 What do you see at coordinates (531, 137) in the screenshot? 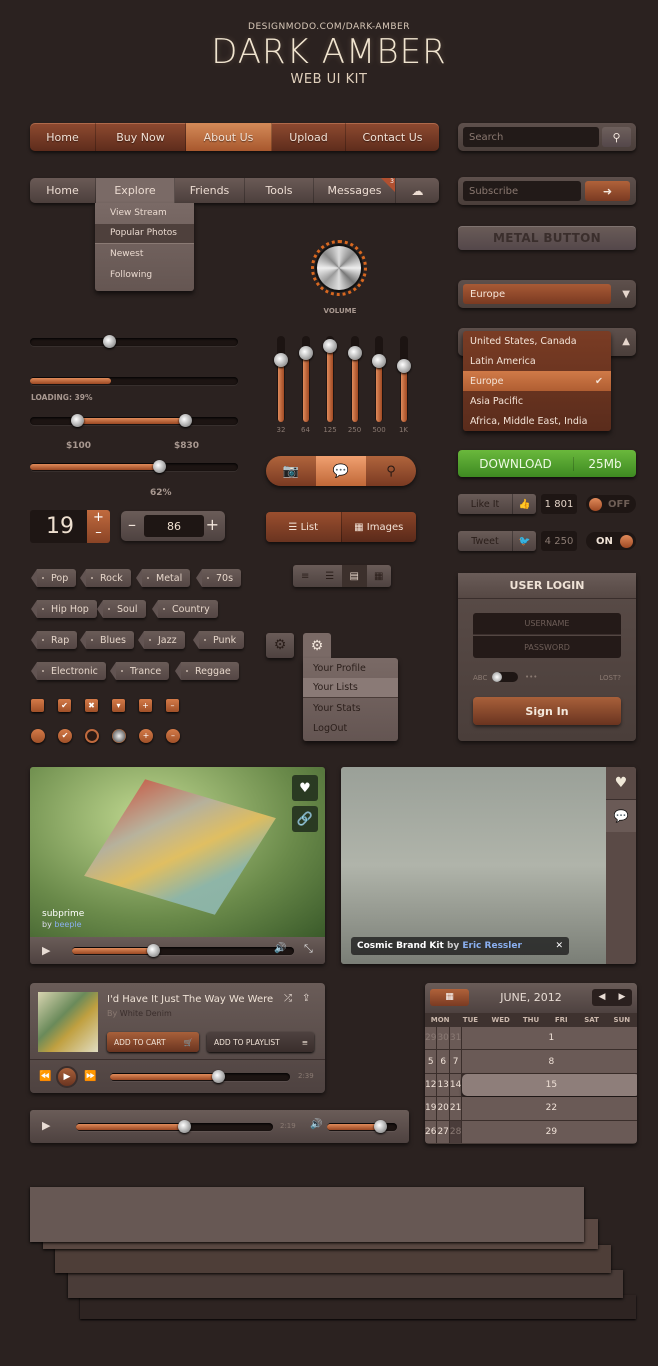
I see `search-input: Search` at bounding box center [531, 137].